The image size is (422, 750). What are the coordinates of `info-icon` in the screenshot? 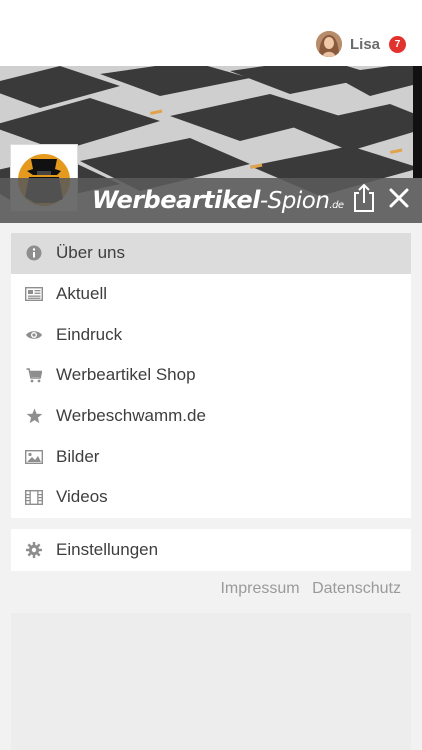 It's located at (34, 253).